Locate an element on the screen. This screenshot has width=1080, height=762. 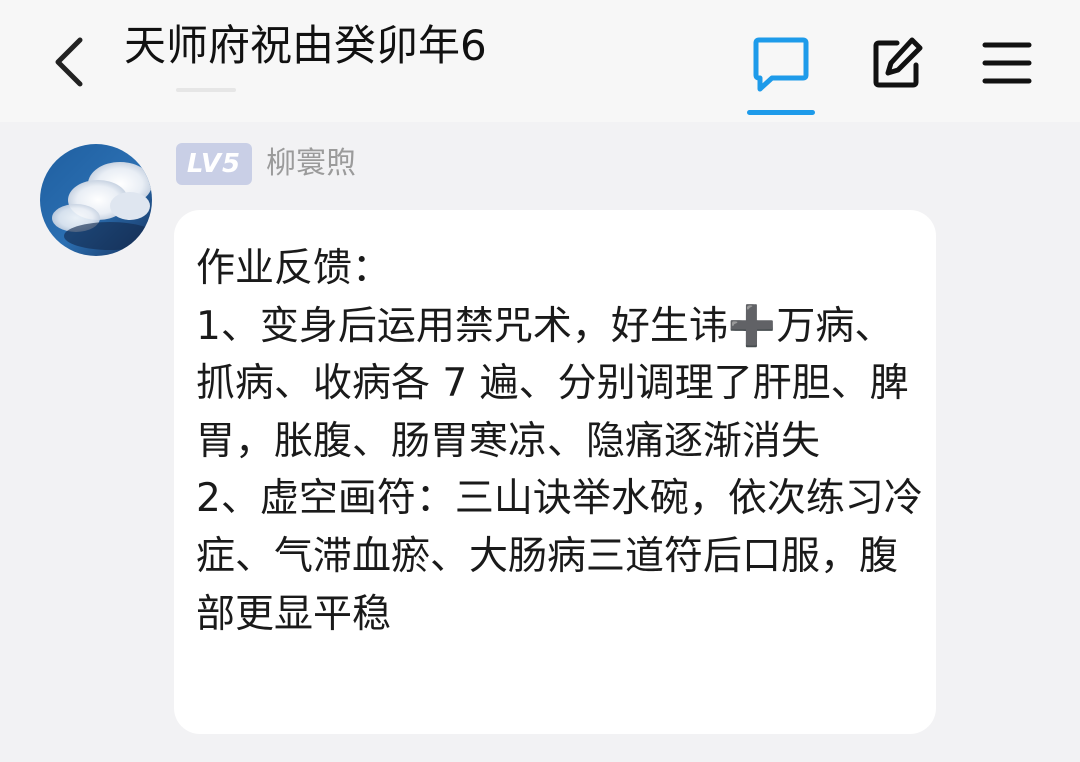
chevron-left-icon is located at coordinates (69, 62).